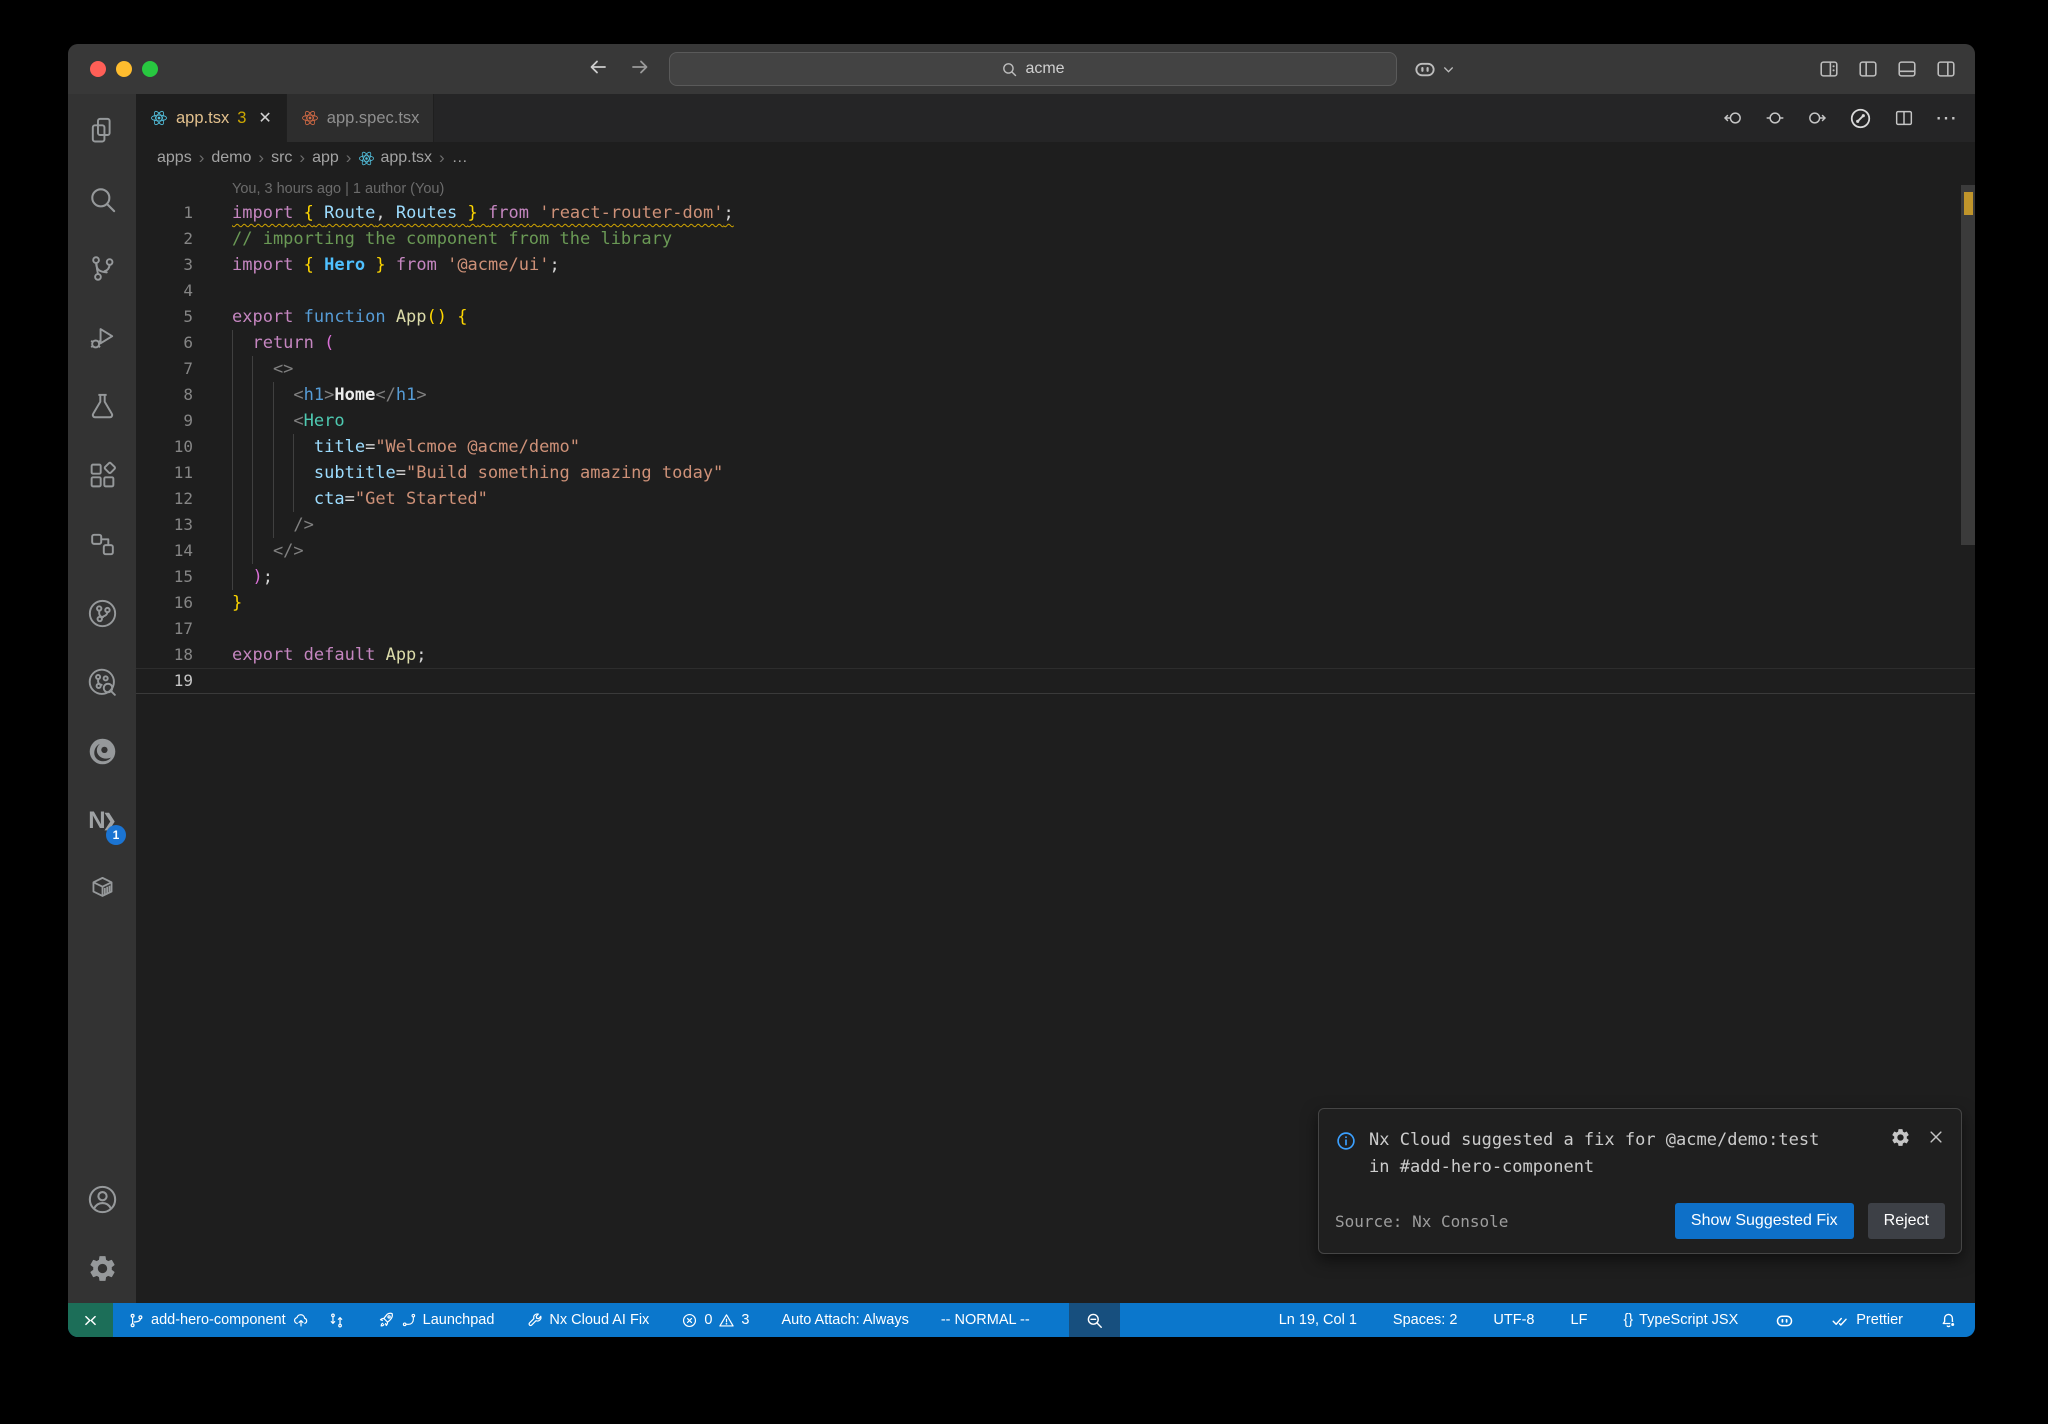 This screenshot has width=2048, height=1424. I want to click on code-line-12: 12 cta="Get Started", so click(1055, 499).